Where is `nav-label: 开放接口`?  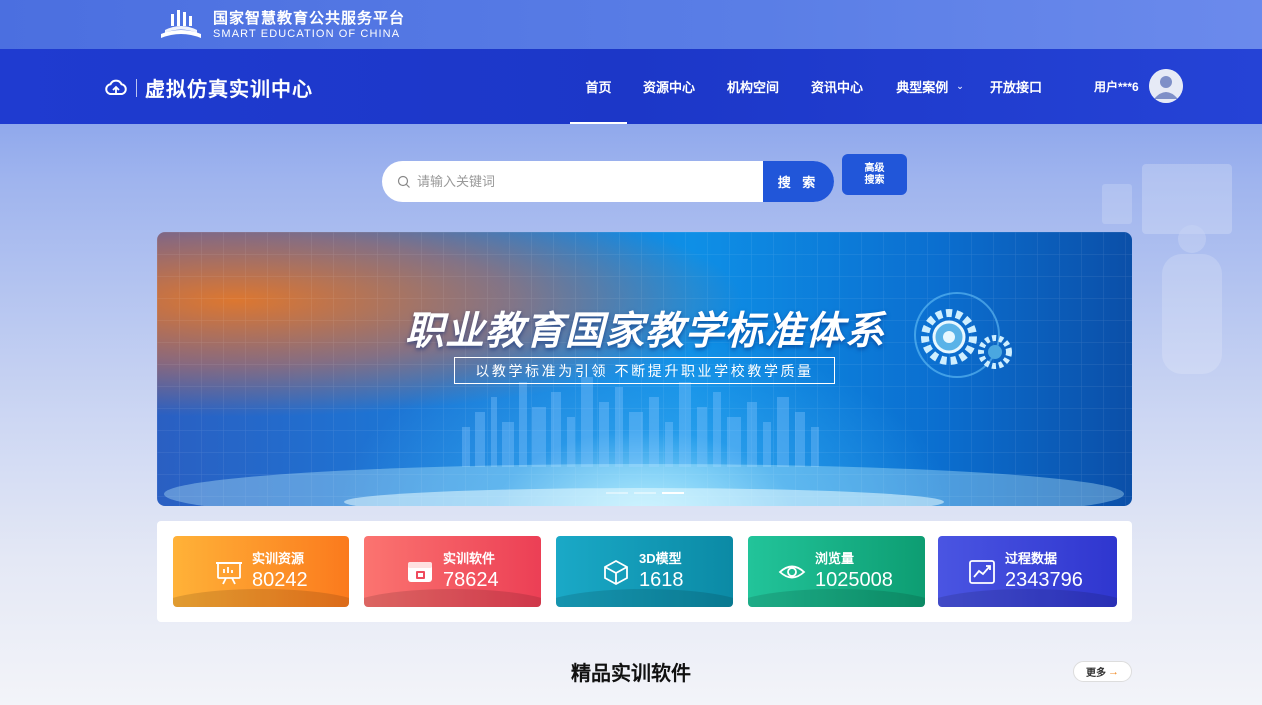 nav-label: 开放接口 is located at coordinates (1015, 87).